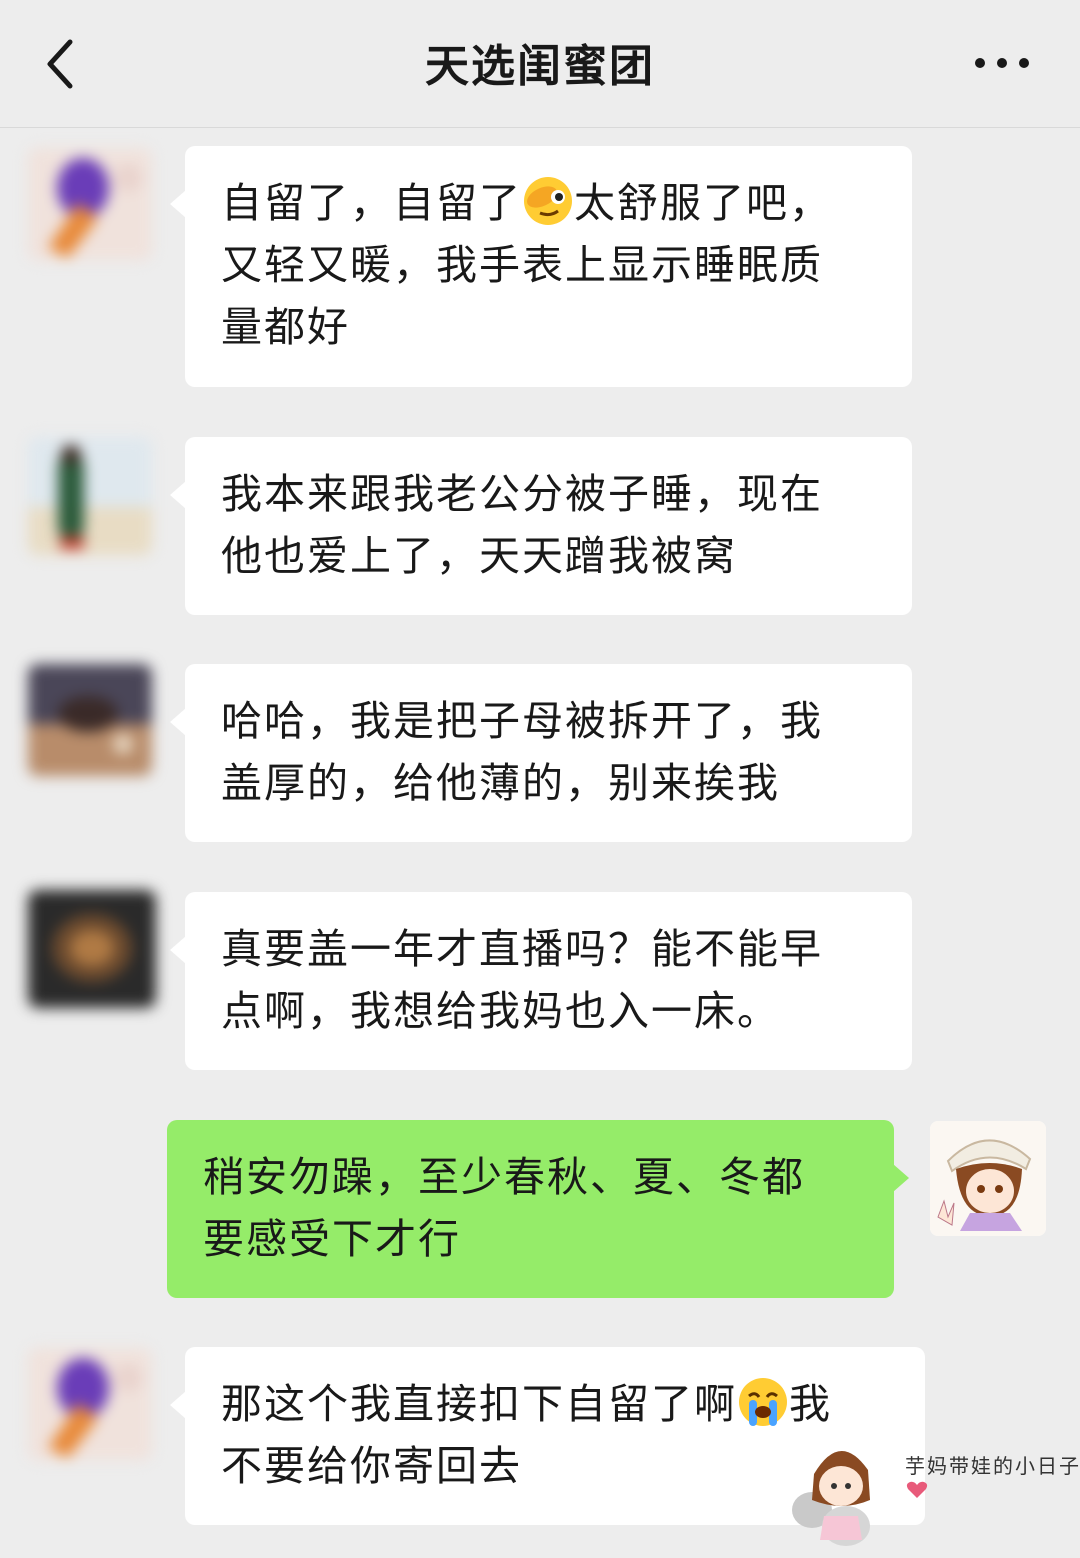 This screenshot has width=1080, height=1558. I want to click on heart-icon, so click(917, 1489).